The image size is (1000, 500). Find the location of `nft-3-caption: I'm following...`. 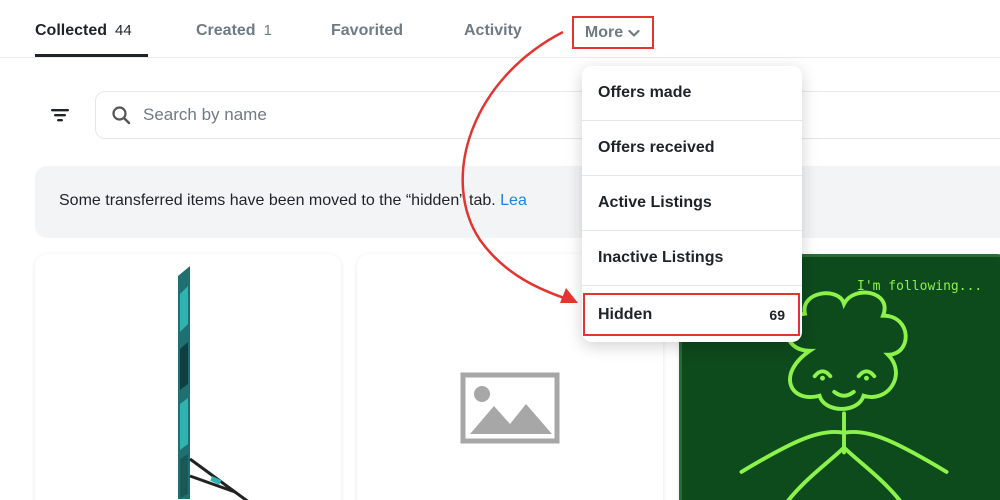

nft-3-caption: I'm following... is located at coordinates (920, 286).